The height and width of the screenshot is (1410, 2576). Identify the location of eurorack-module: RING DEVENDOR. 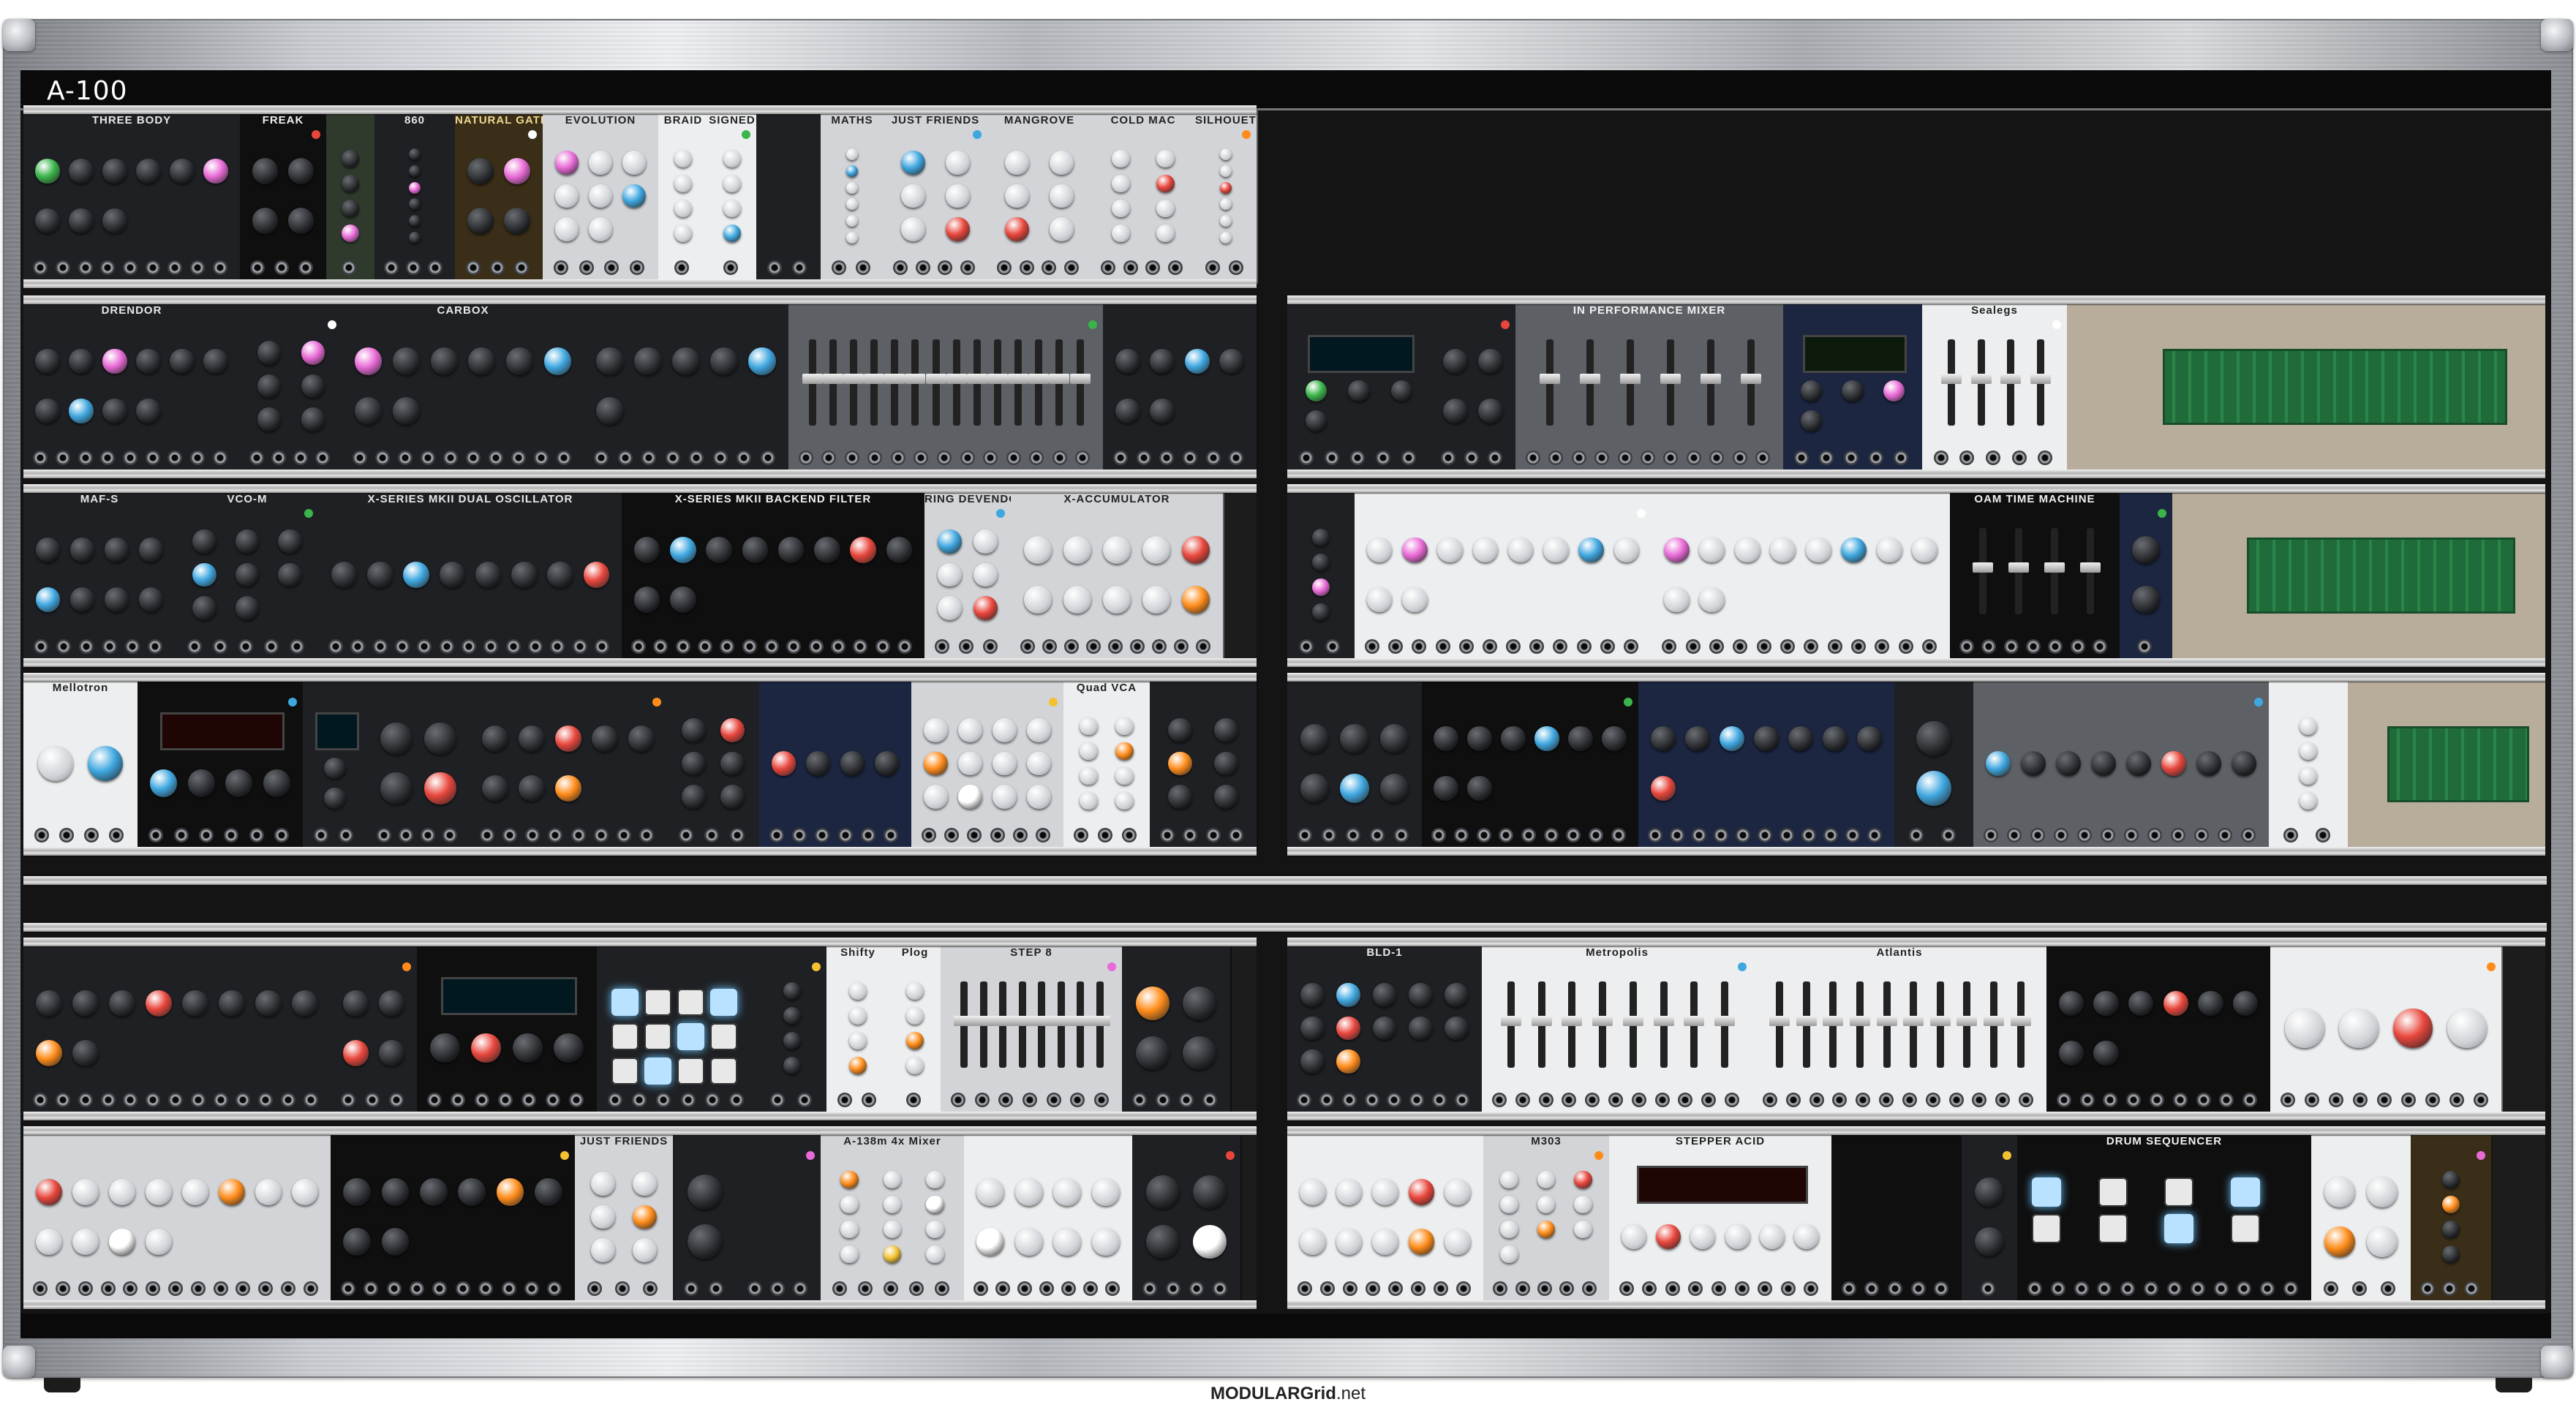
(968, 576).